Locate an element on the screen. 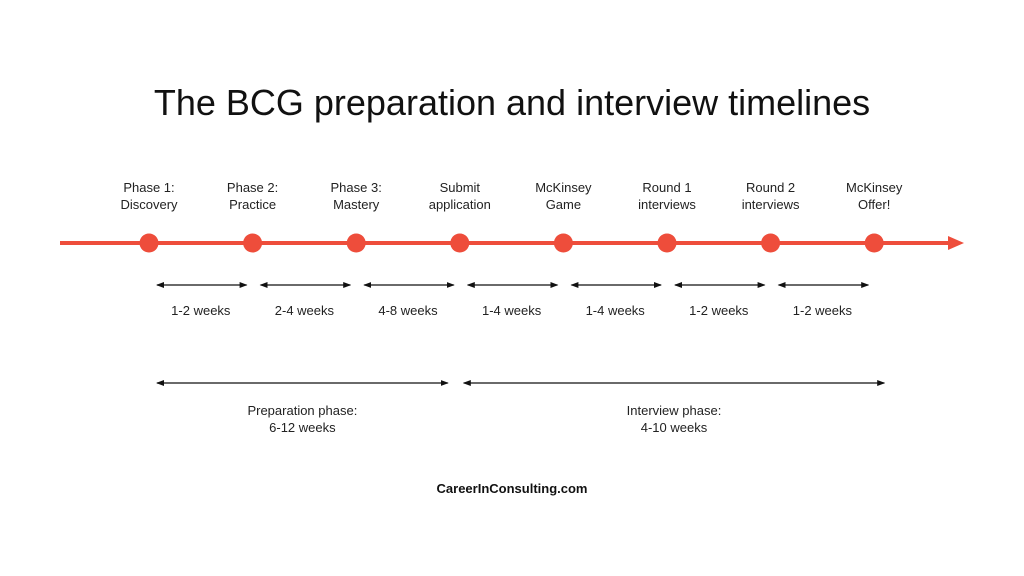  milestone-label: Round 2 interviews is located at coordinates (771, 196).